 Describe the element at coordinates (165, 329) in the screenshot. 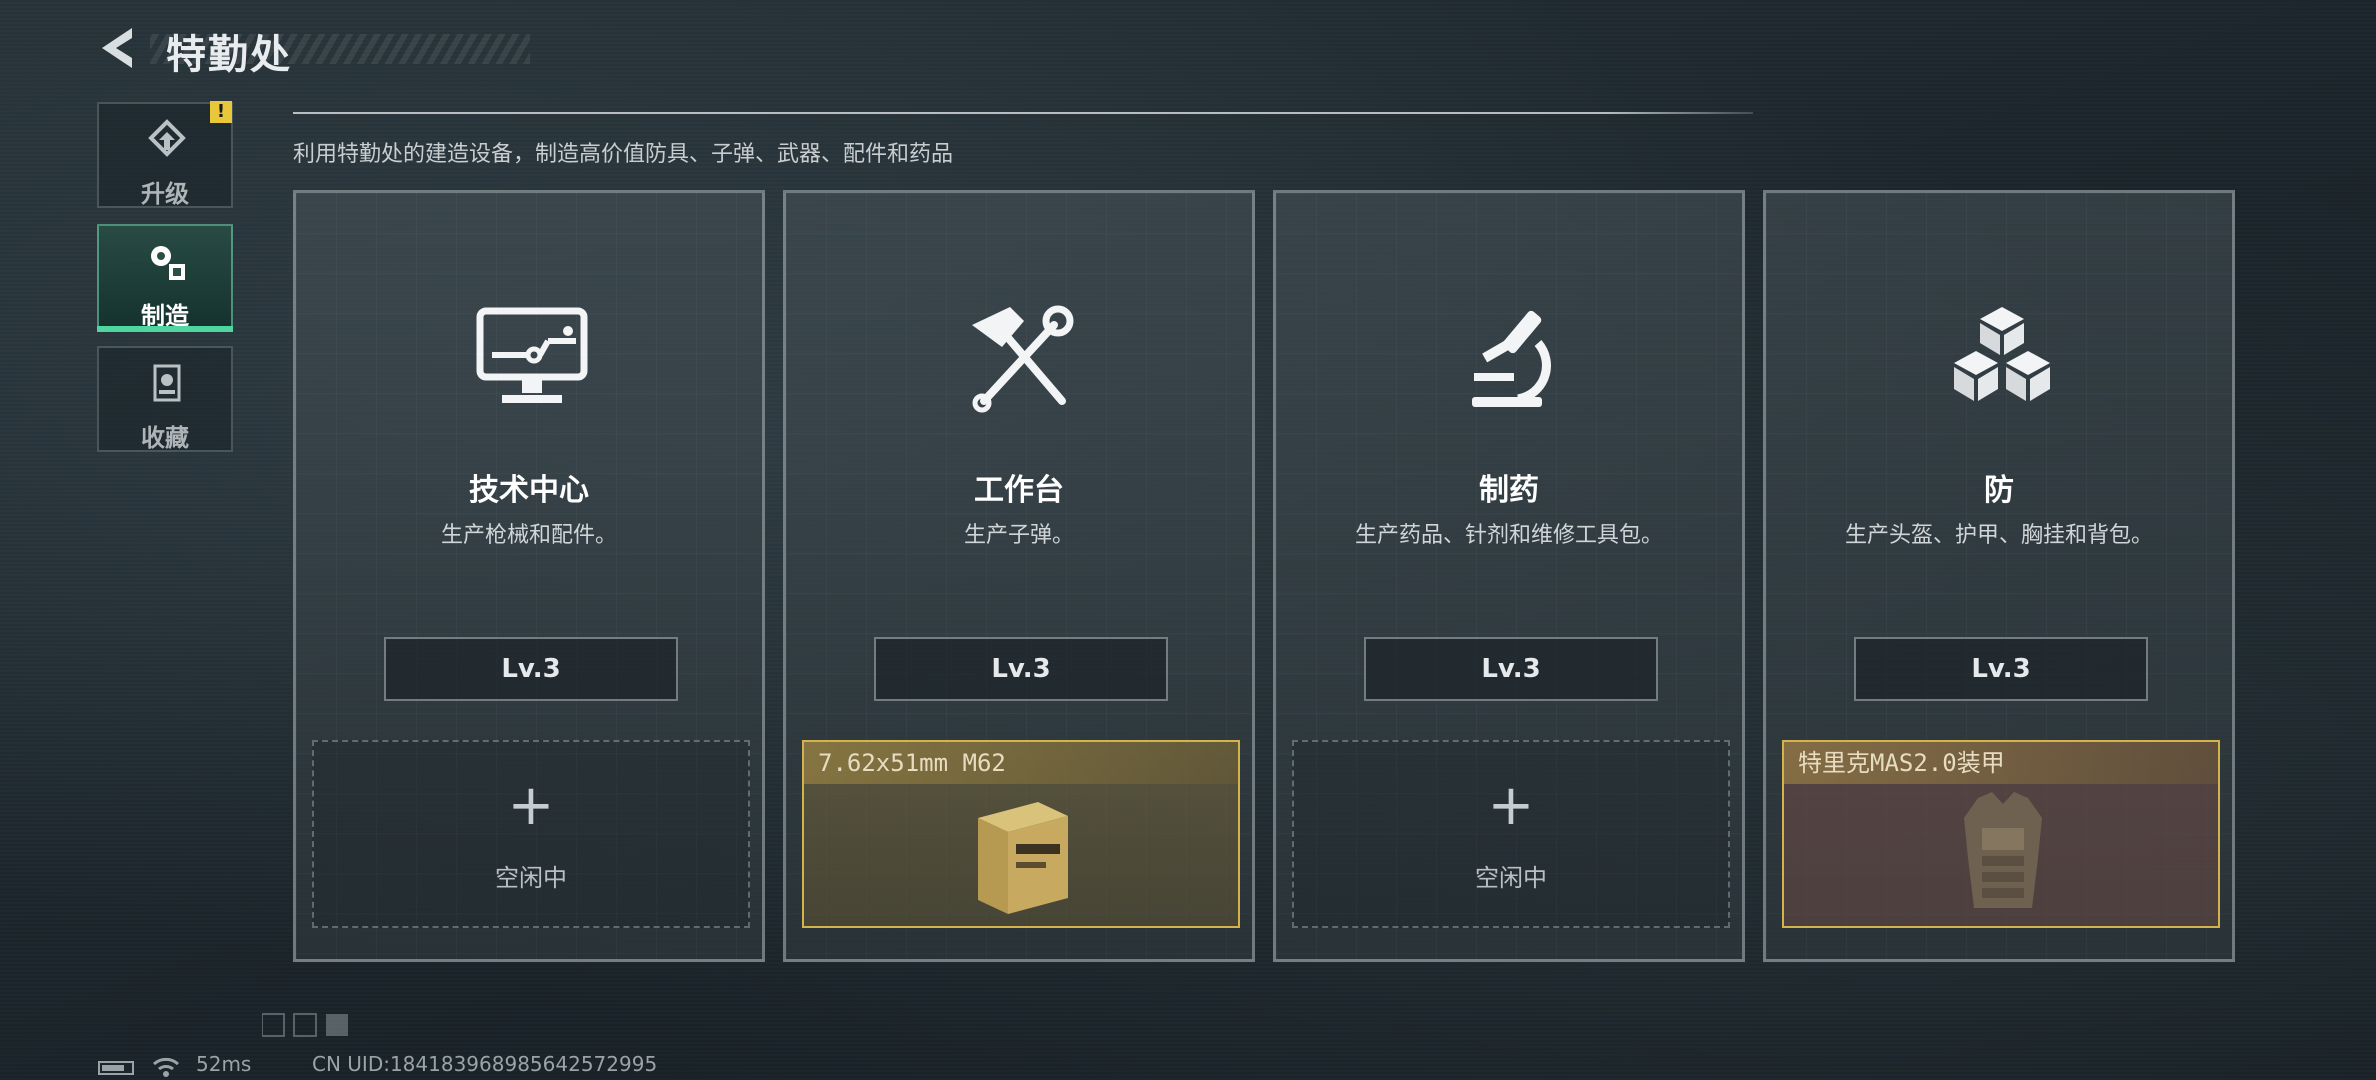

I see `active-indicator` at that location.